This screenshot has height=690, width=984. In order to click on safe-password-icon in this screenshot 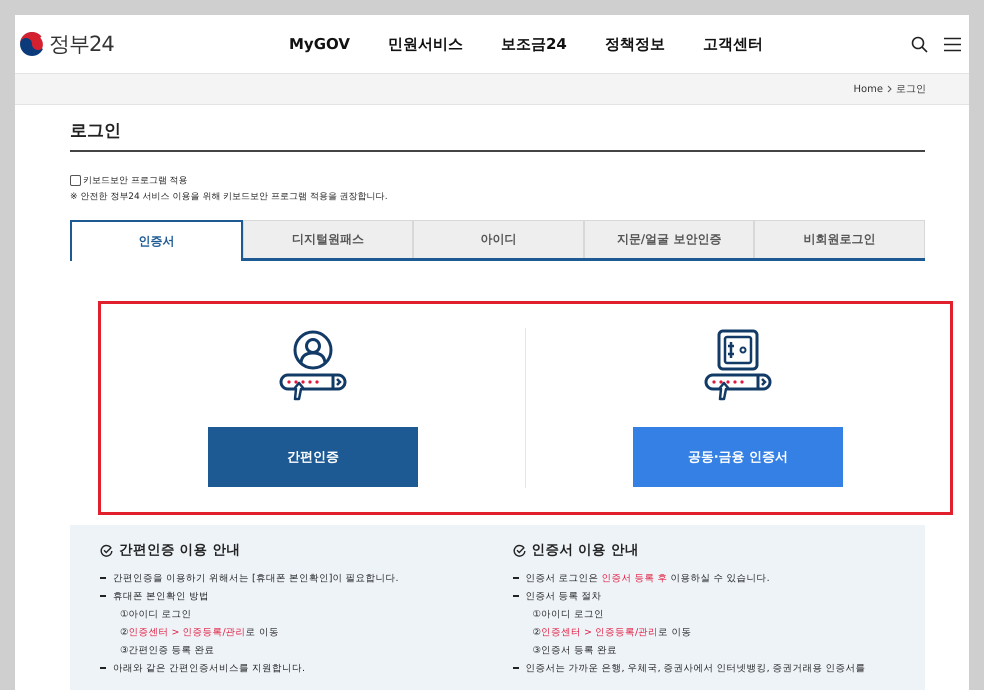, I will do `click(738, 365)`.